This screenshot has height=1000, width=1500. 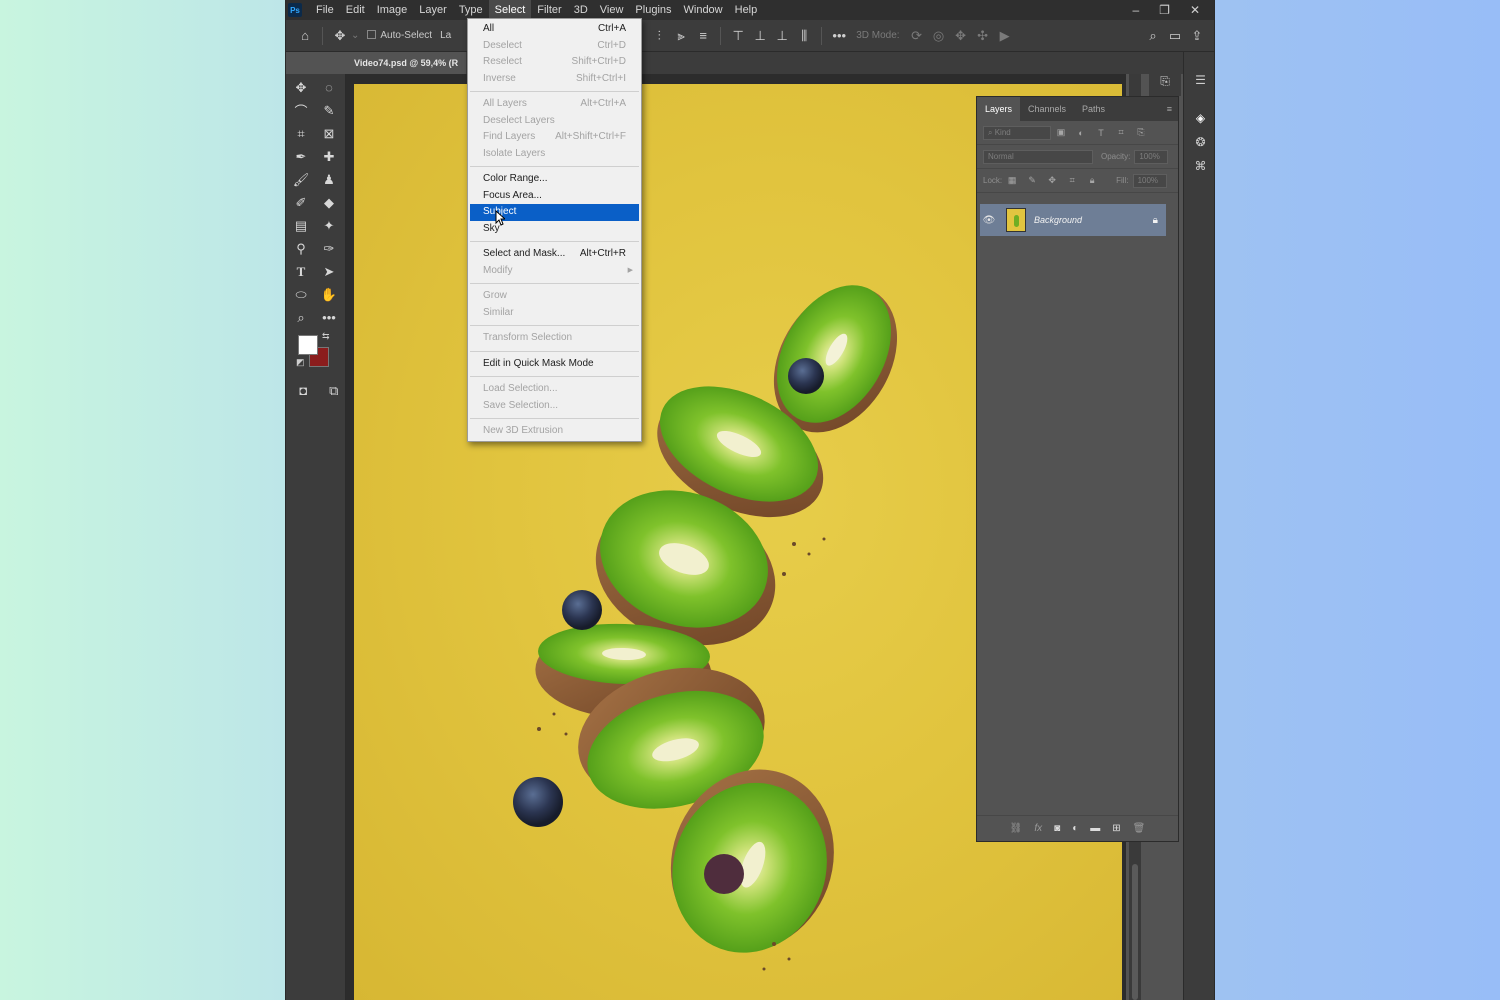 What do you see at coordinates (301, 317) in the screenshot?
I see `zoom-tool-icon: ⌕` at bounding box center [301, 317].